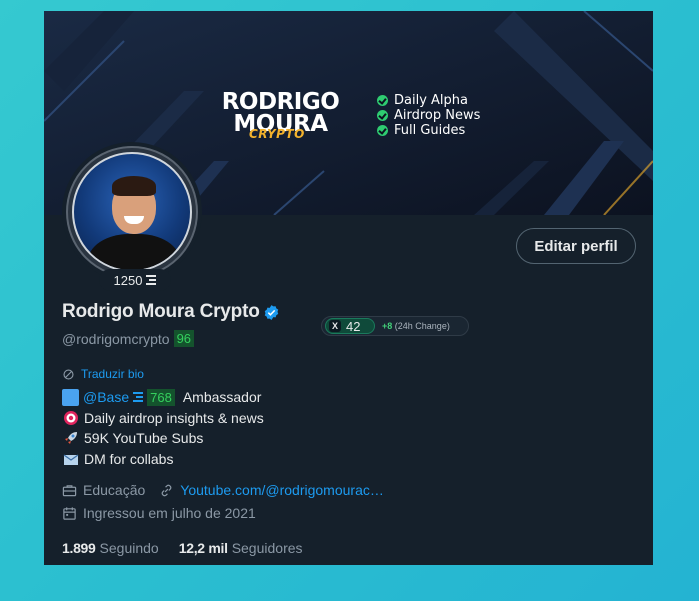 This screenshot has width=699, height=601. I want to click on joined-row: Ingressou em julho de 2021, so click(159, 513).